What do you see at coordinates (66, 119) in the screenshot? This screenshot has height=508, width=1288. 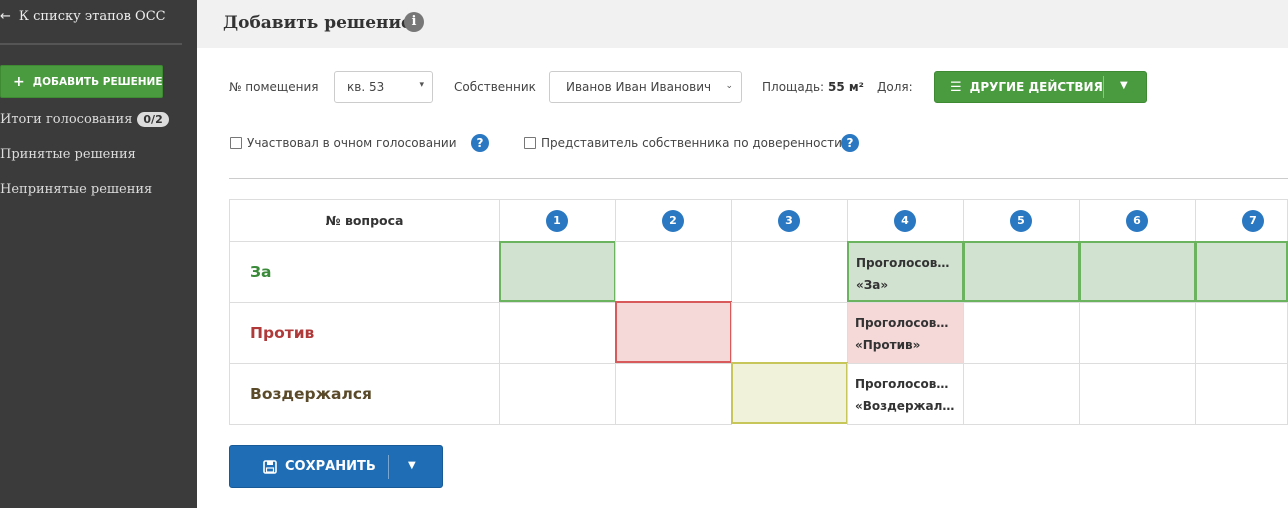 I see `sidebar-item-label: Итоги голосования` at bounding box center [66, 119].